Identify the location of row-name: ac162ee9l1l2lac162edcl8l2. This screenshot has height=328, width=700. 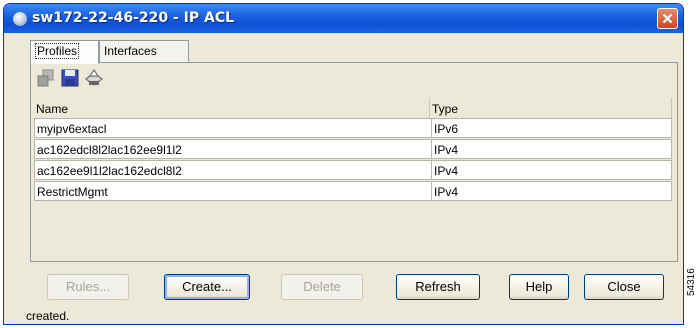
(109, 171).